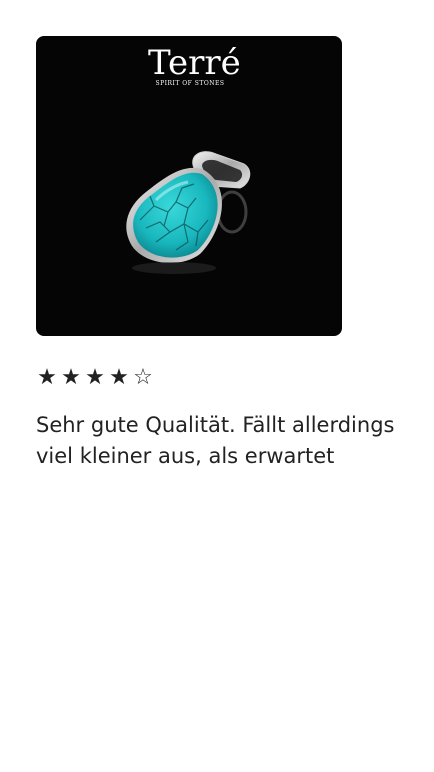 This screenshot has height=772, width=434. What do you see at coordinates (217, 378) in the screenshot?
I see `star-rating: ★ ★ ★ ★ ☆` at bounding box center [217, 378].